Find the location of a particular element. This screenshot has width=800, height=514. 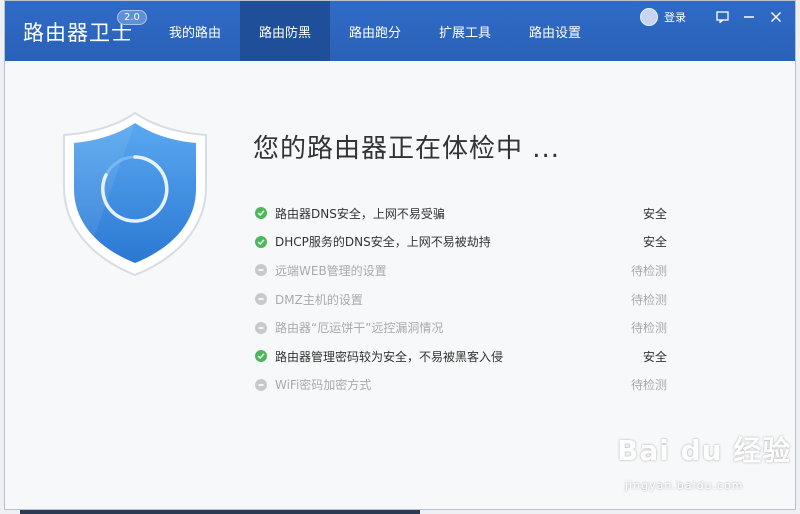

list-item: 路由器管理密码较为安全，不易被黑客入侵 安全 is located at coordinates (470, 356).